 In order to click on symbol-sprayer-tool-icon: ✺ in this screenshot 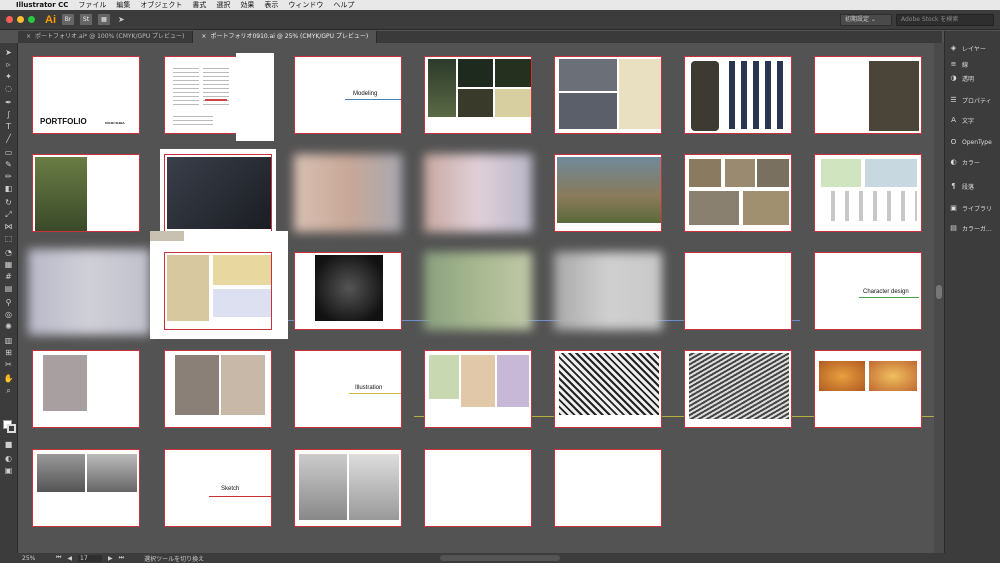, I will do `click(8, 326)`.